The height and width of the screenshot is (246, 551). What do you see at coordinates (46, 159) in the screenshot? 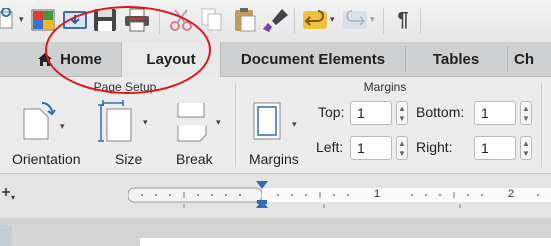
I see `orientation-label: Orientation` at bounding box center [46, 159].